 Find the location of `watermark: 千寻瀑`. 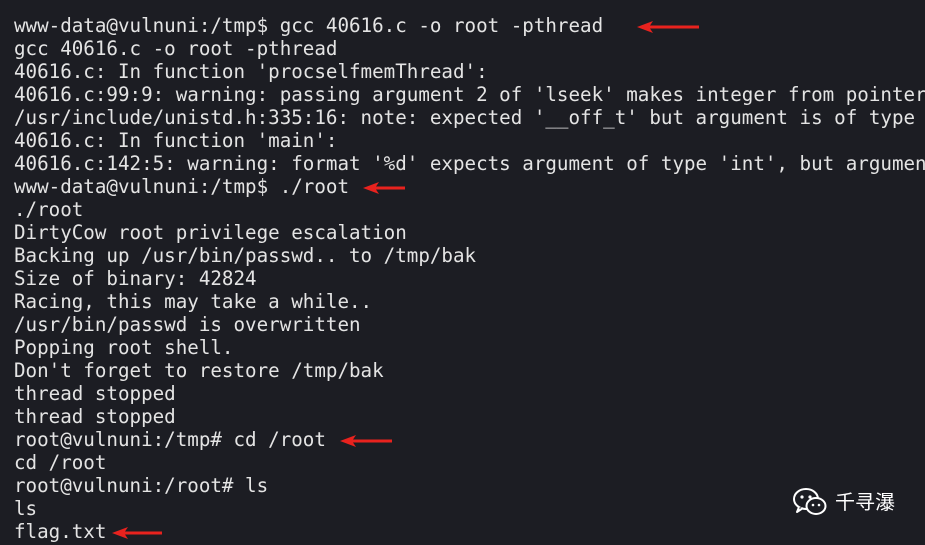

watermark: 千寻瀑 is located at coordinates (844, 502).